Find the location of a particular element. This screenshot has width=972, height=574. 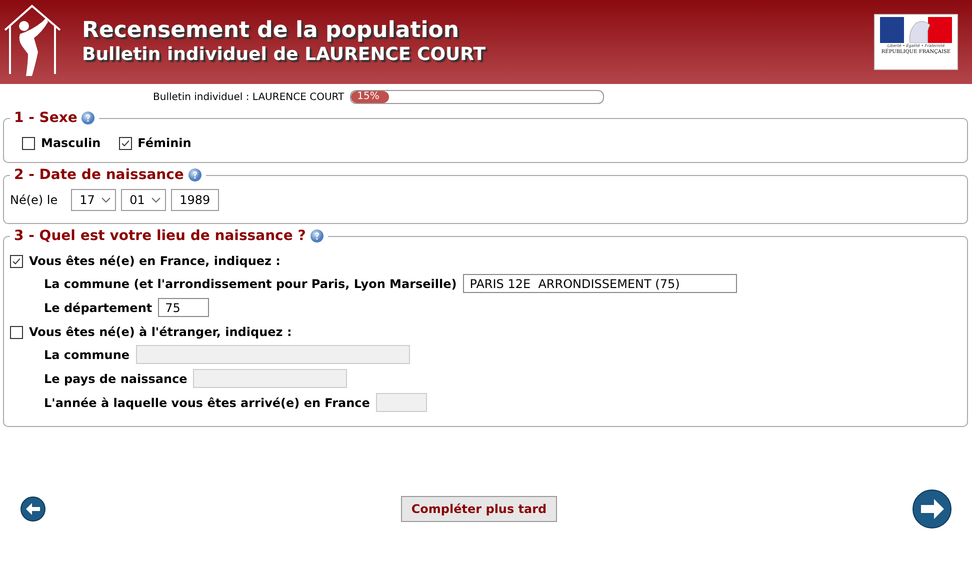

flag-icon is located at coordinates (916, 30).